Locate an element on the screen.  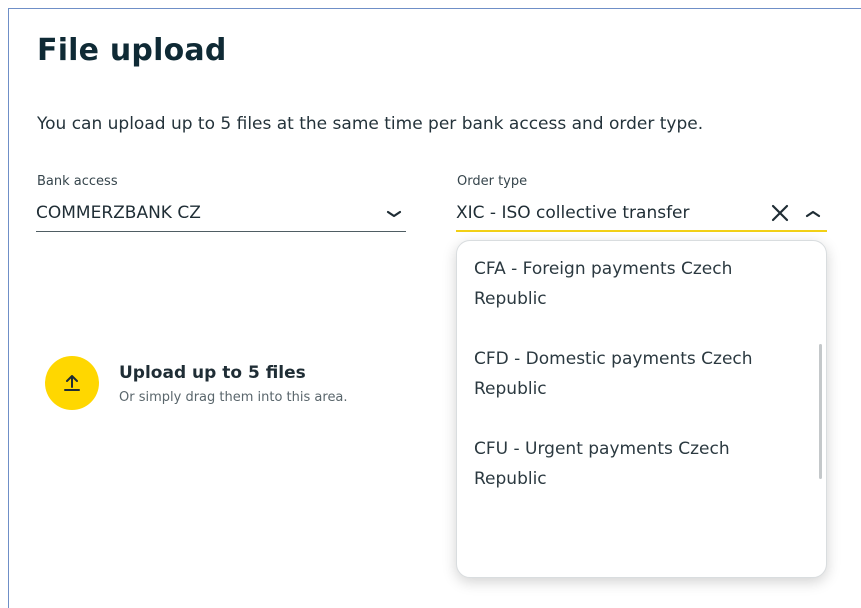
bank-access-select: COMMERZBANK CZ is located at coordinates (221, 215).